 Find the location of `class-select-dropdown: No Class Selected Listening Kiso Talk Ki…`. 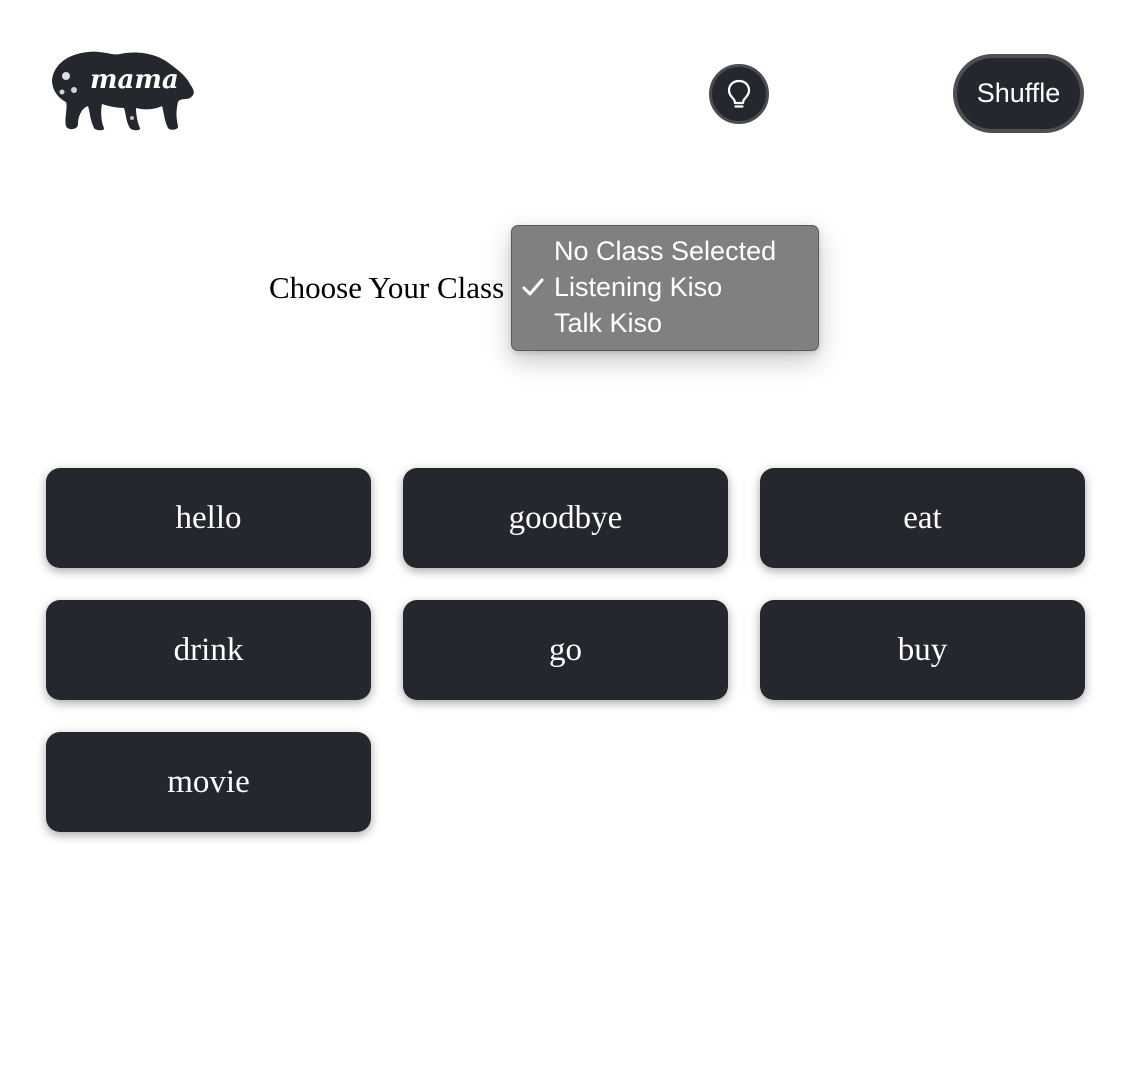

class-select-dropdown: No Class Selected Listening Kiso Talk Ki… is located at coordinates (665, 288).